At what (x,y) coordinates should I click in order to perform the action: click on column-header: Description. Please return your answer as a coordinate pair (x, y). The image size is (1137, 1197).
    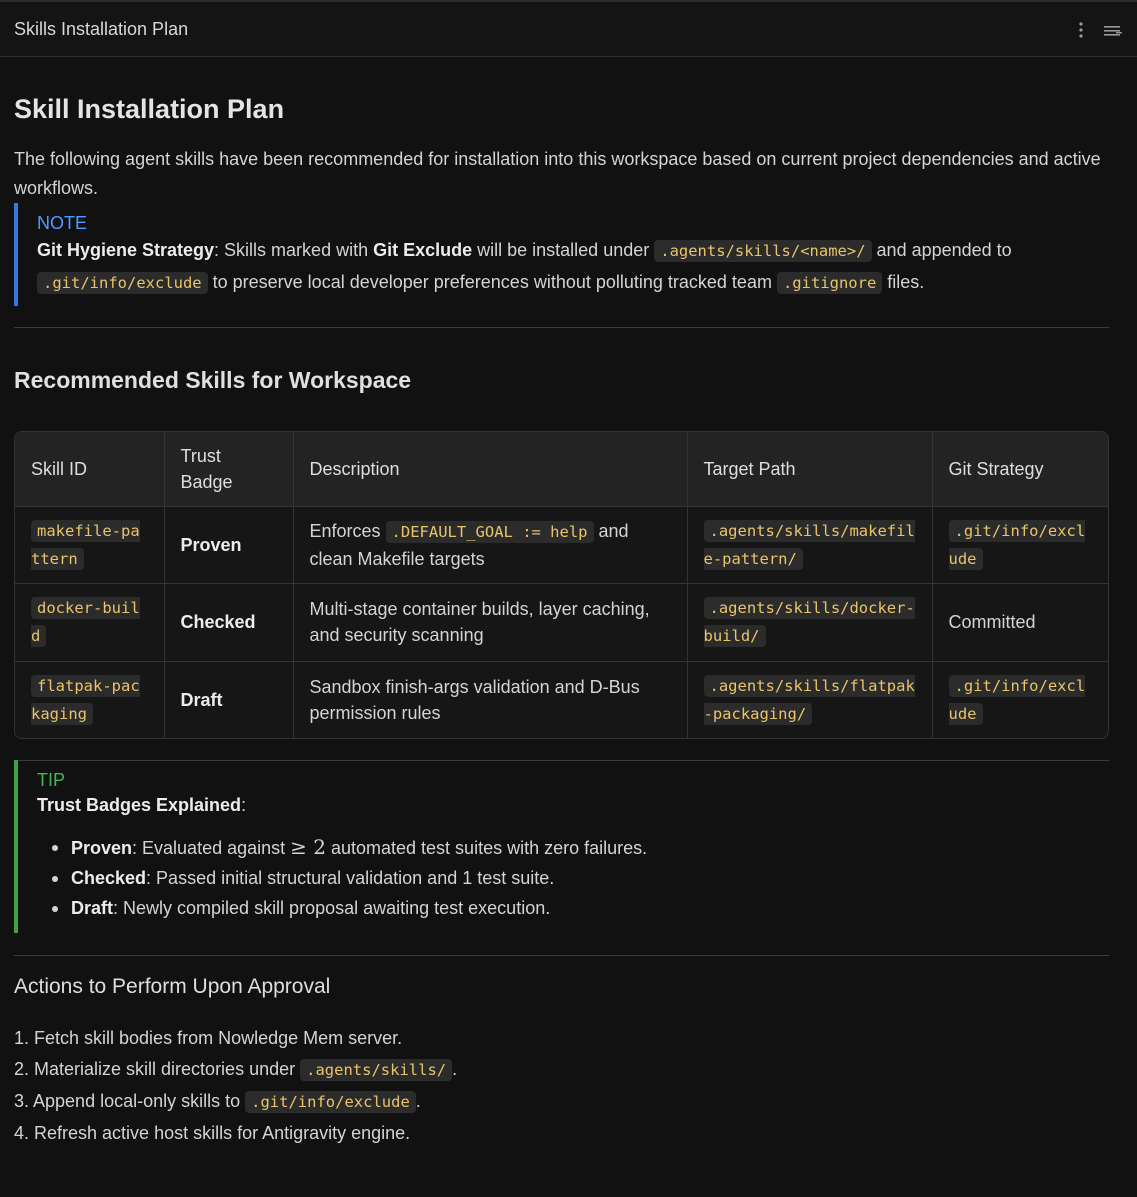
    Looking at the image, I should click on (490, 469).